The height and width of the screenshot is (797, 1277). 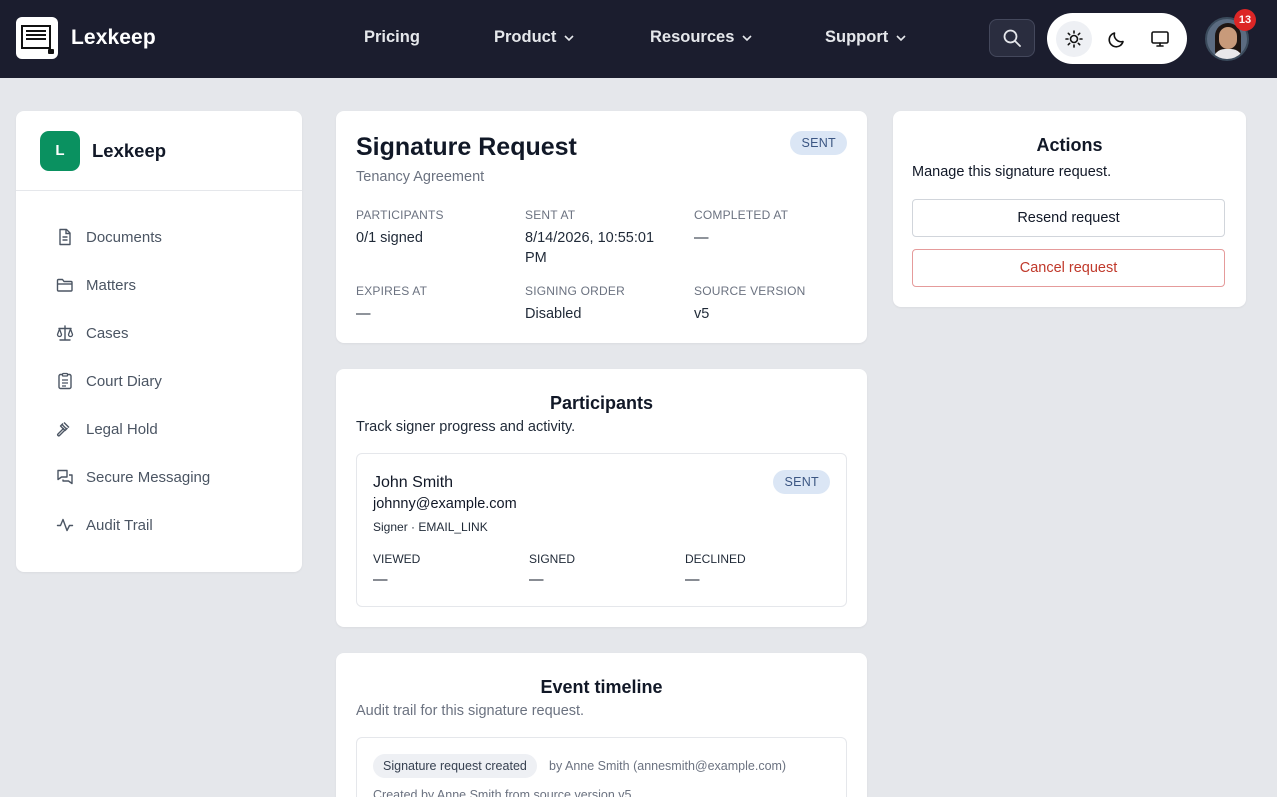 What do you see at coordinates (445, 504) in the screenshot?
I see `participant-email: johnny@example.com` at bounding box center [445, 504].